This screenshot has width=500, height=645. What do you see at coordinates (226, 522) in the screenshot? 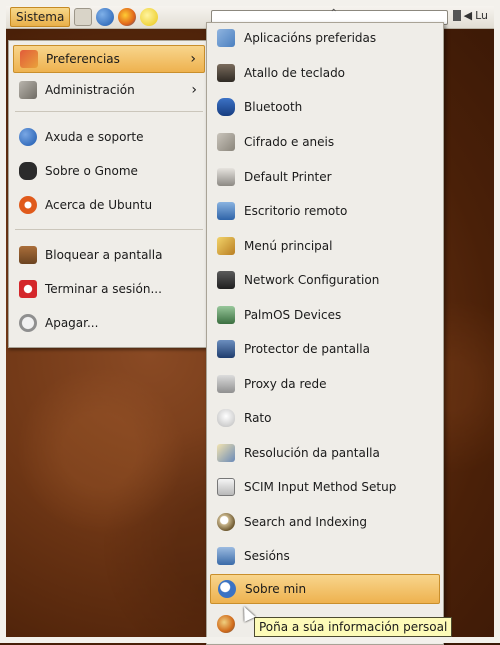
I see `search-icon` at bounding box center [226, 522].